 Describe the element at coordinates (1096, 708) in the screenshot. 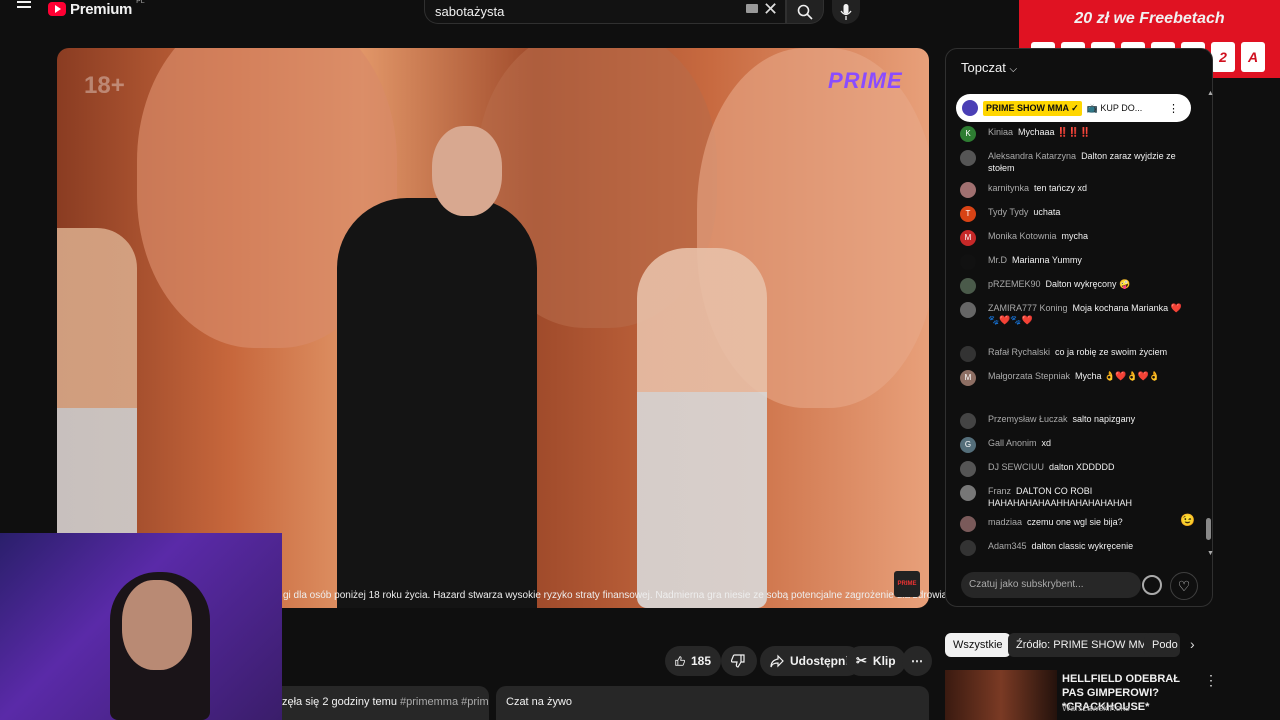

I see `recommendation-channel: WarszawskiKoks` at that location.